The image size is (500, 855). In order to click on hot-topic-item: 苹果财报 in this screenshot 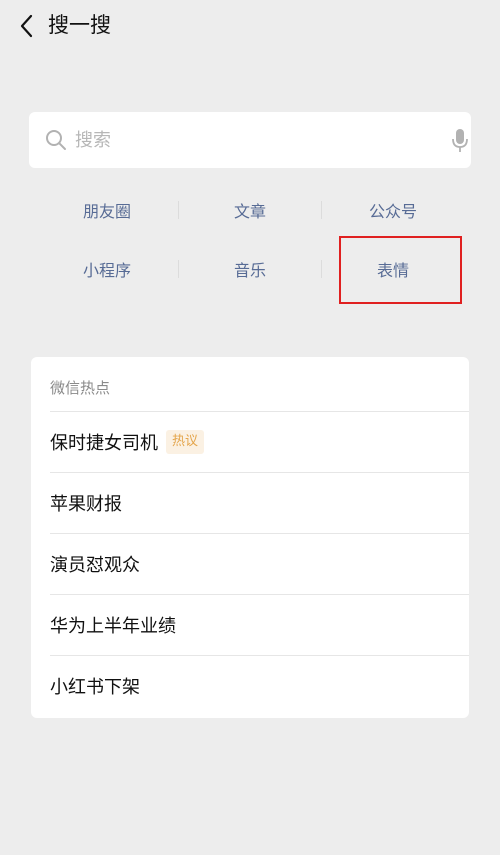, I will do `click(250, 502)`.